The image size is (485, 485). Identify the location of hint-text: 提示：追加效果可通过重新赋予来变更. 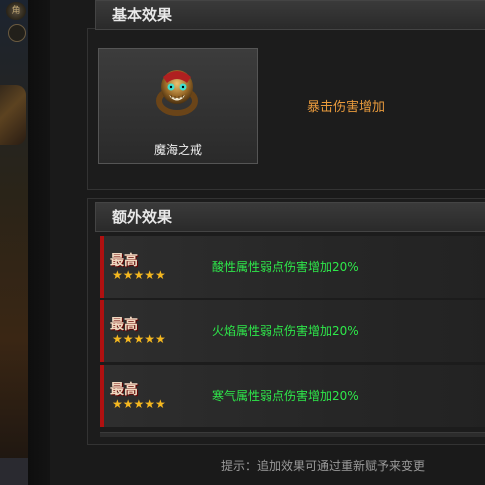
(323, 466).